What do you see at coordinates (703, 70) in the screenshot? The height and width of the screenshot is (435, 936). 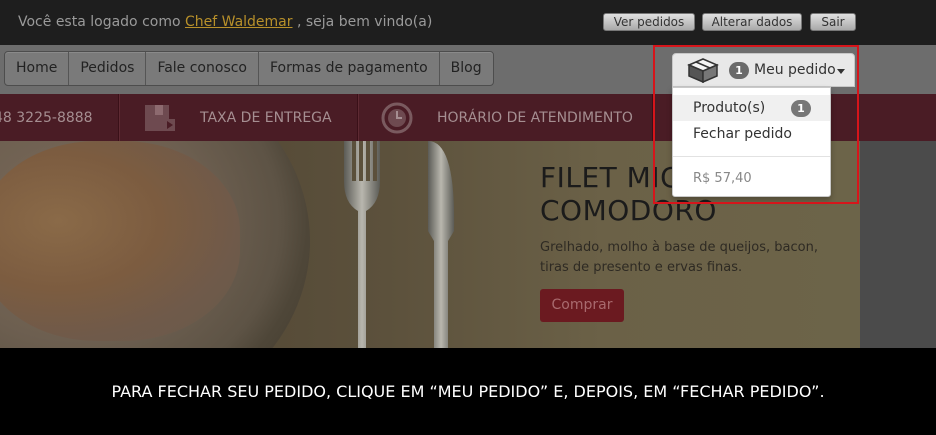 I see `box-icon` at bounding box center [703, 70].